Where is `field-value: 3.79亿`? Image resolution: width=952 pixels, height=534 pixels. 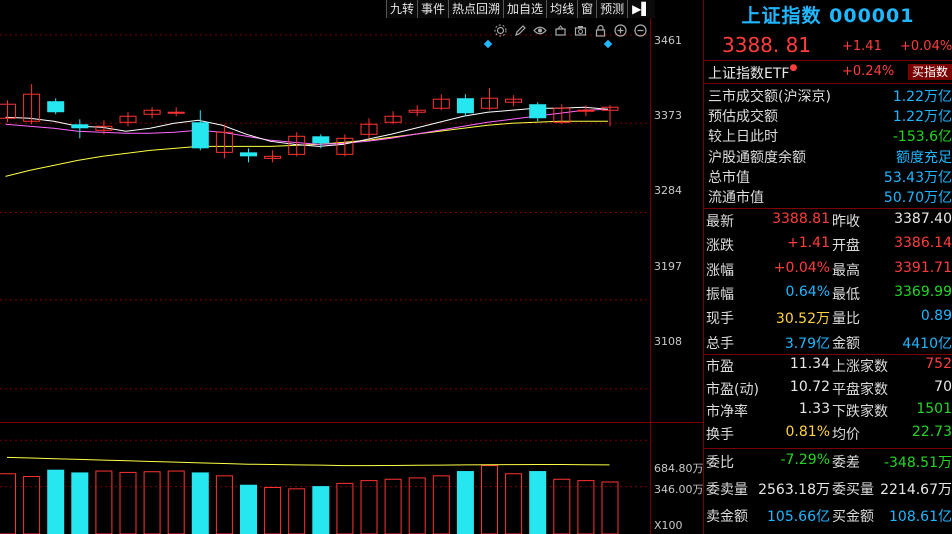
field-value: 3.79亿 is located at coordinates (807, 343).